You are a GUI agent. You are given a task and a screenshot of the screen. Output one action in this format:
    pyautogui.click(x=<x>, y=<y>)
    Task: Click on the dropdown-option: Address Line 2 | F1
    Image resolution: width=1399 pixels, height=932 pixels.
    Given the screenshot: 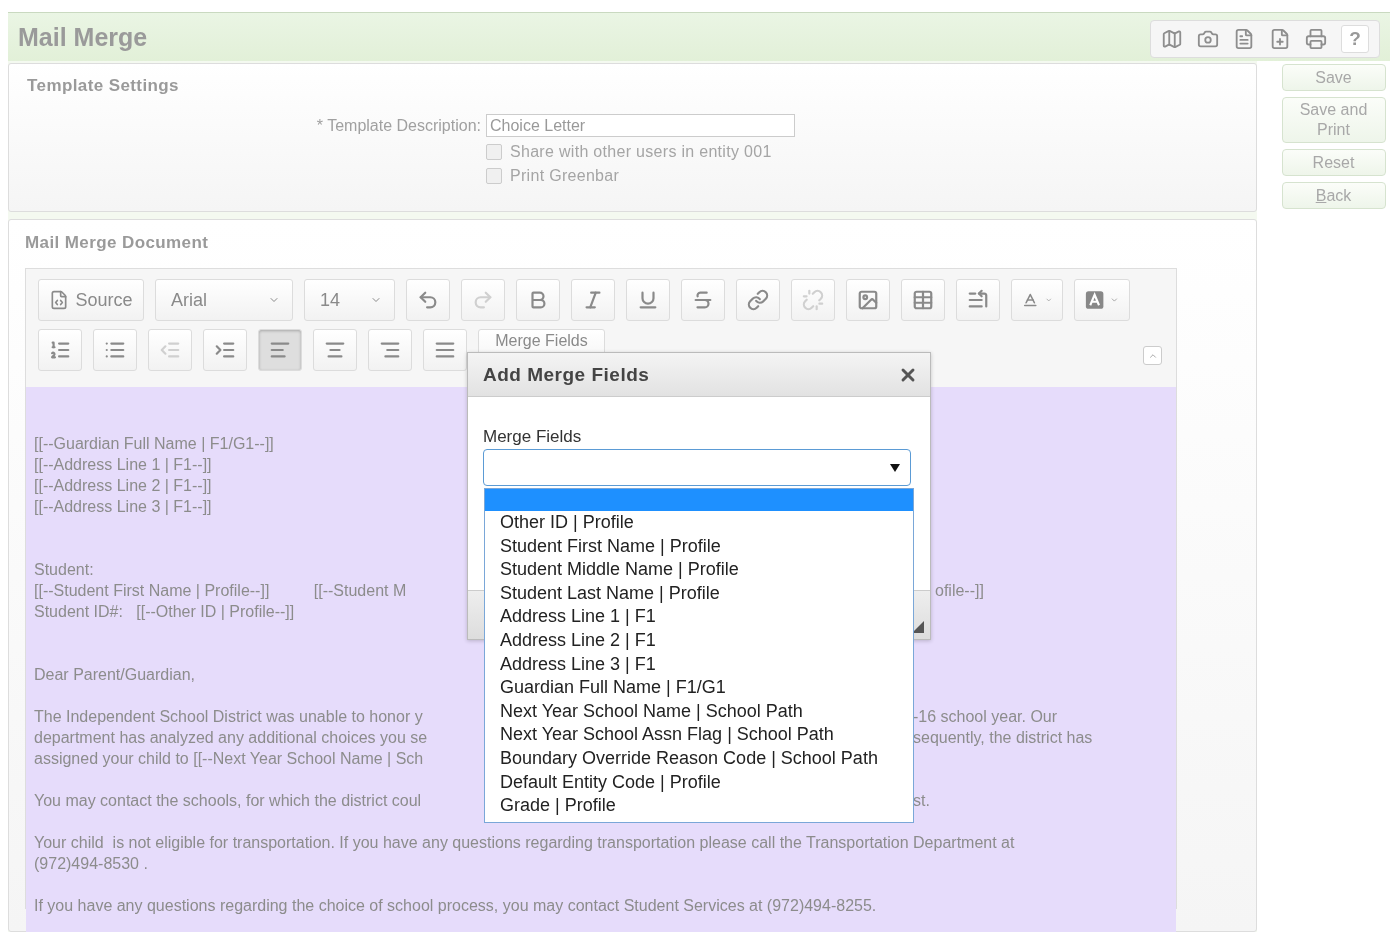 What is the action you would take?
    pyautogui.click(x=699, y=640)
    